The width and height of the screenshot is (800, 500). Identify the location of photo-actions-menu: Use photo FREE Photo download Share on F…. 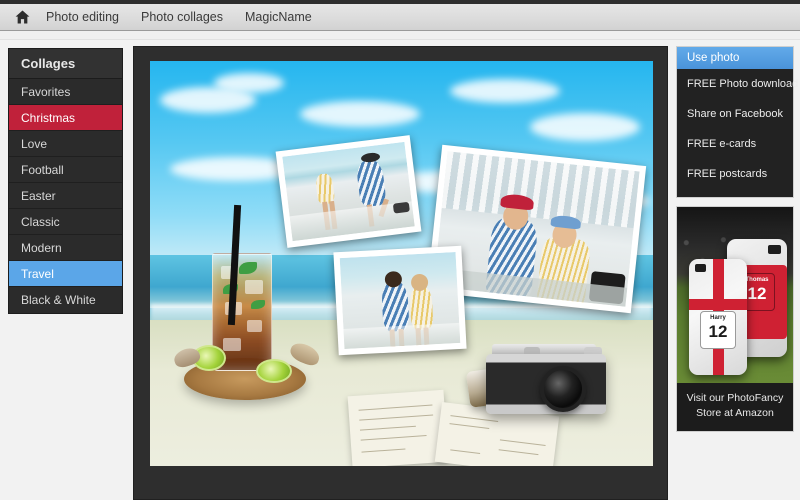
(737, 122).